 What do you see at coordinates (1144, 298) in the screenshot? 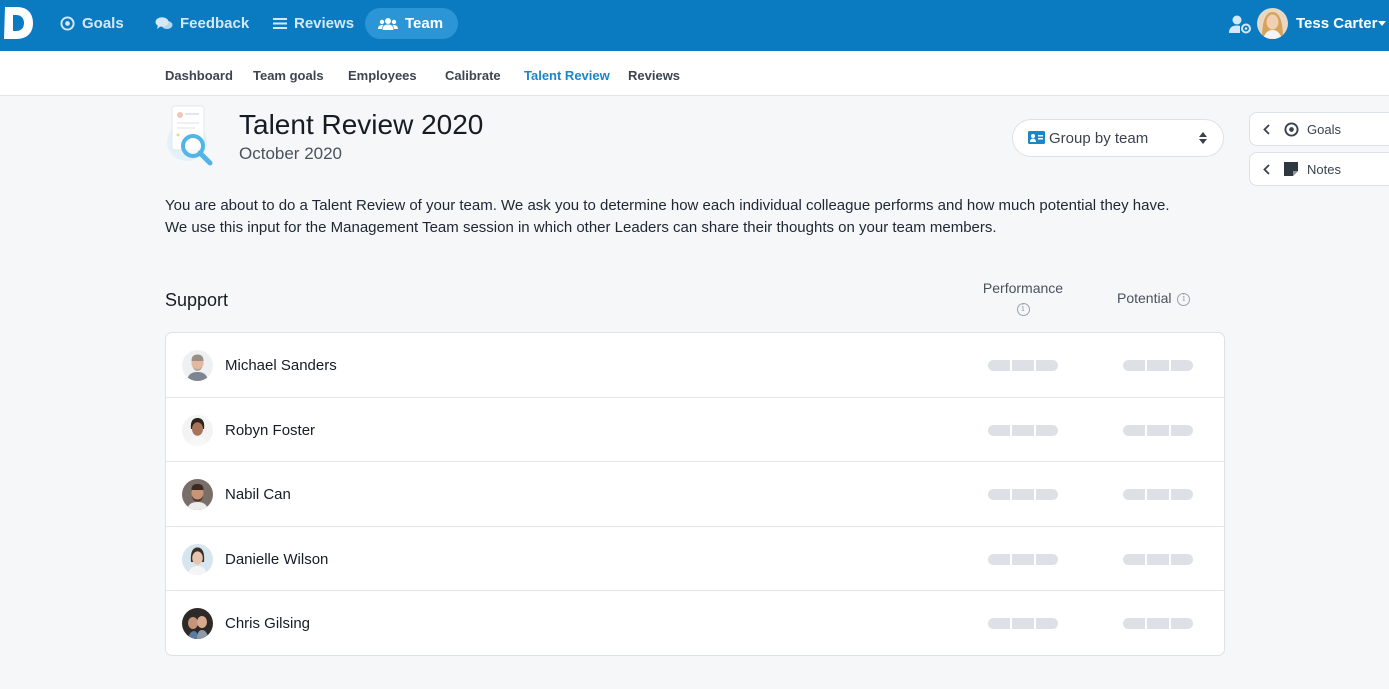
I see `potential-column-label: Potential` at bounding box center [1144, 298].